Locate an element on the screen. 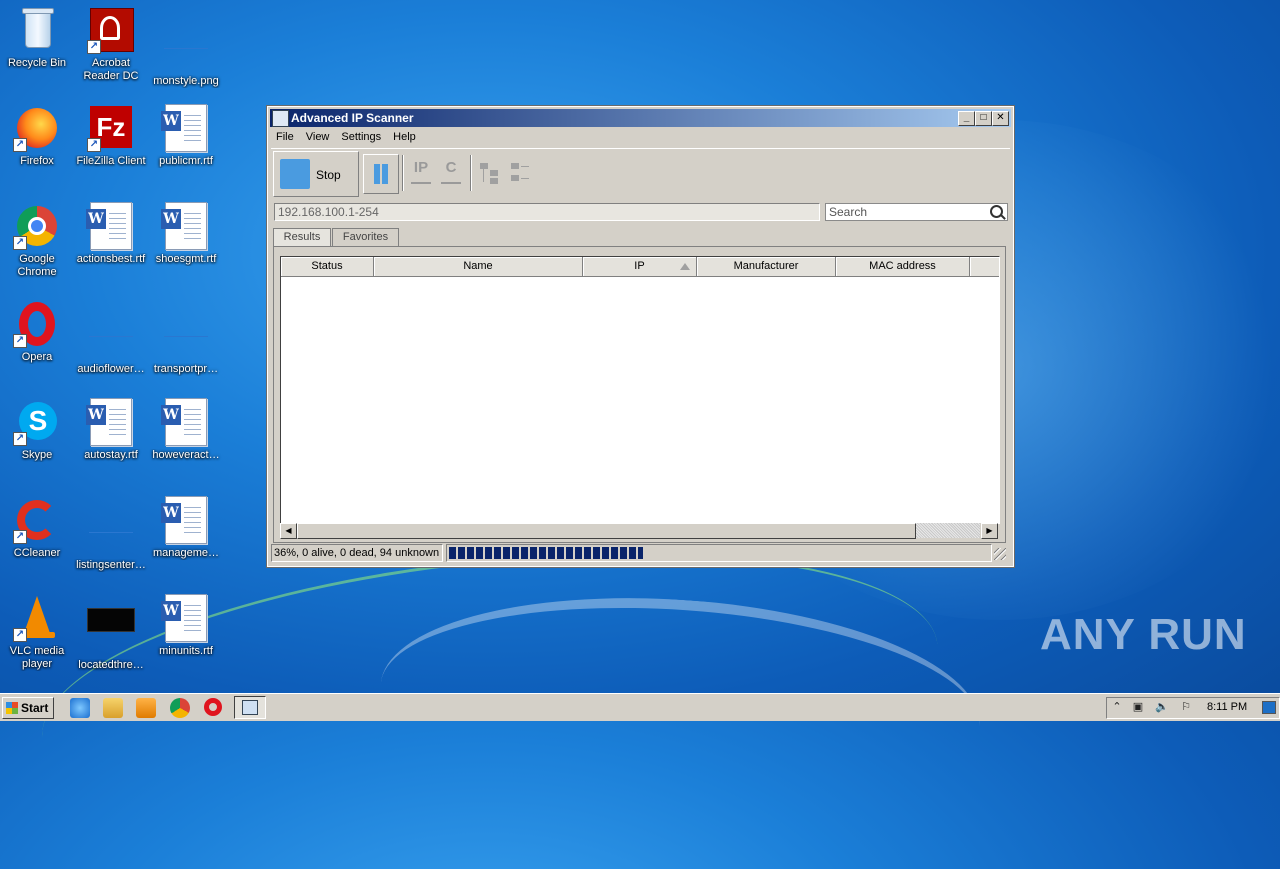 The image size is (1280, 869). image-file-icon is located at coordinates (186, 48).